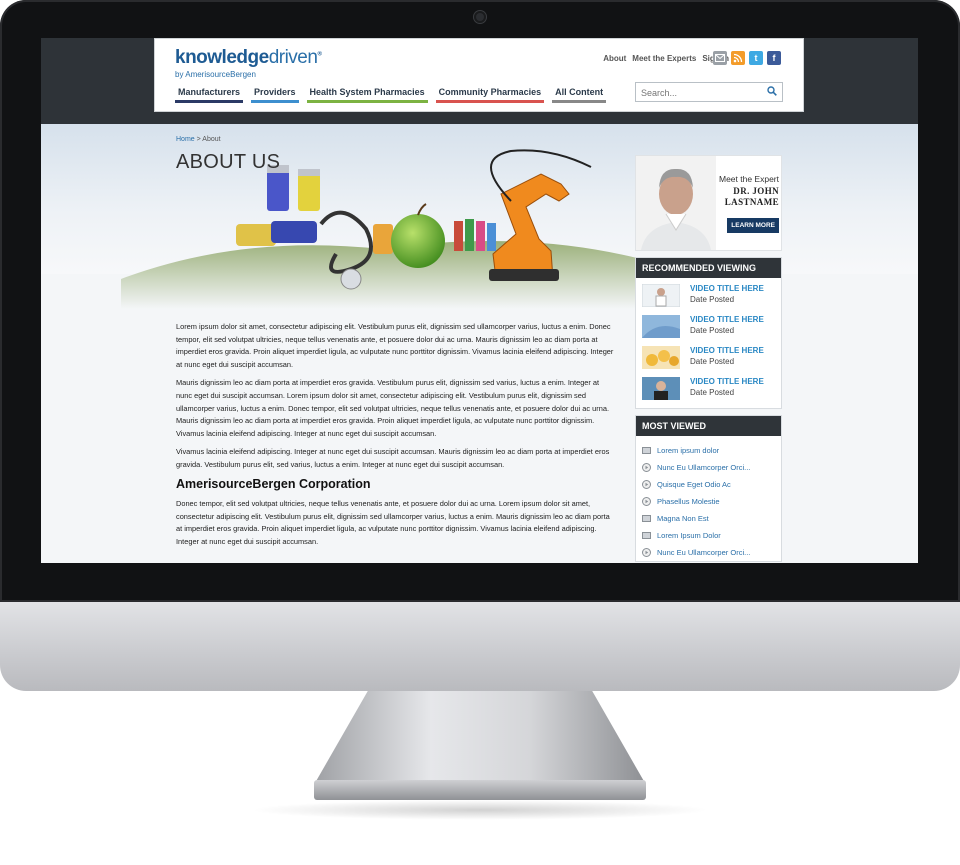  What do you see at coordinates (676, 203) in the screenshot?
I see `expert-photo` at bounding box center [676, 203].